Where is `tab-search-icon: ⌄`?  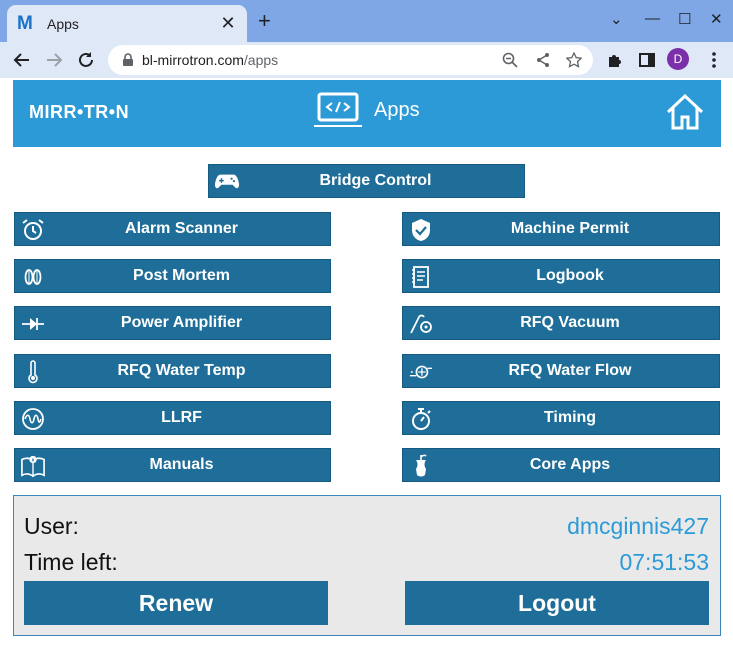 tab-search-icon: ⌄ is located at coordinates (616, 19).